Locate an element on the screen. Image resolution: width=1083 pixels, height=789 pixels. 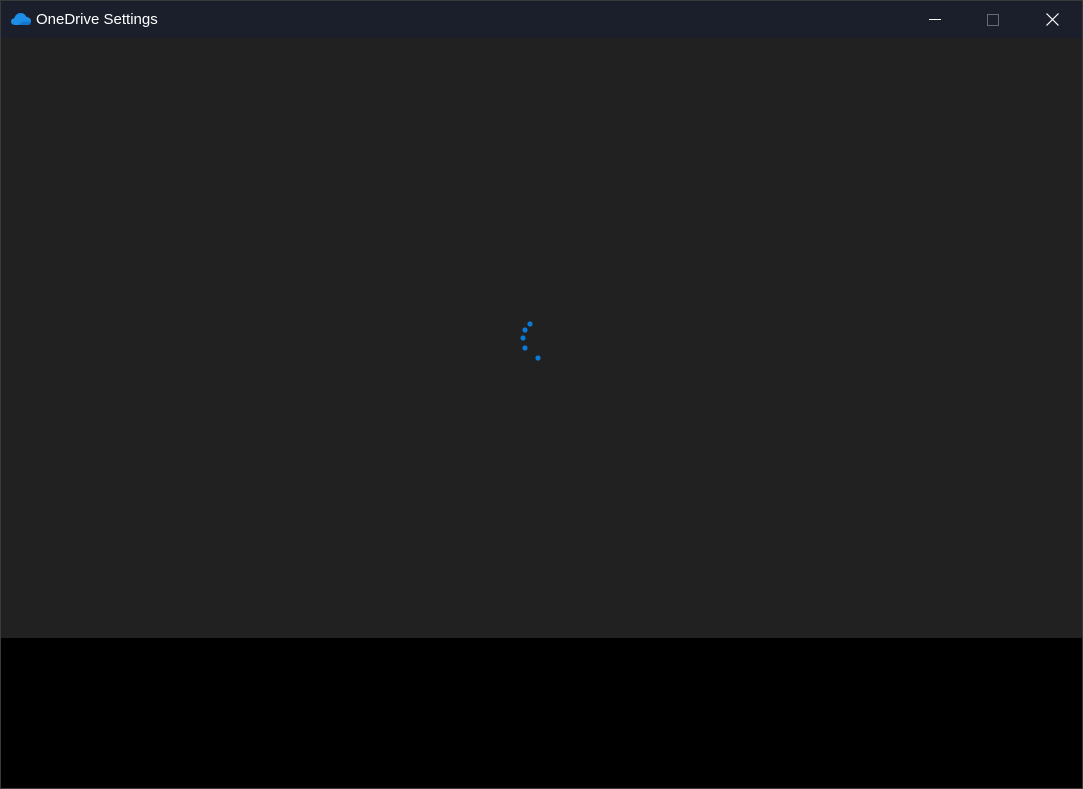
window-title: OneDrive Settings is located at coordinates (97, 19).